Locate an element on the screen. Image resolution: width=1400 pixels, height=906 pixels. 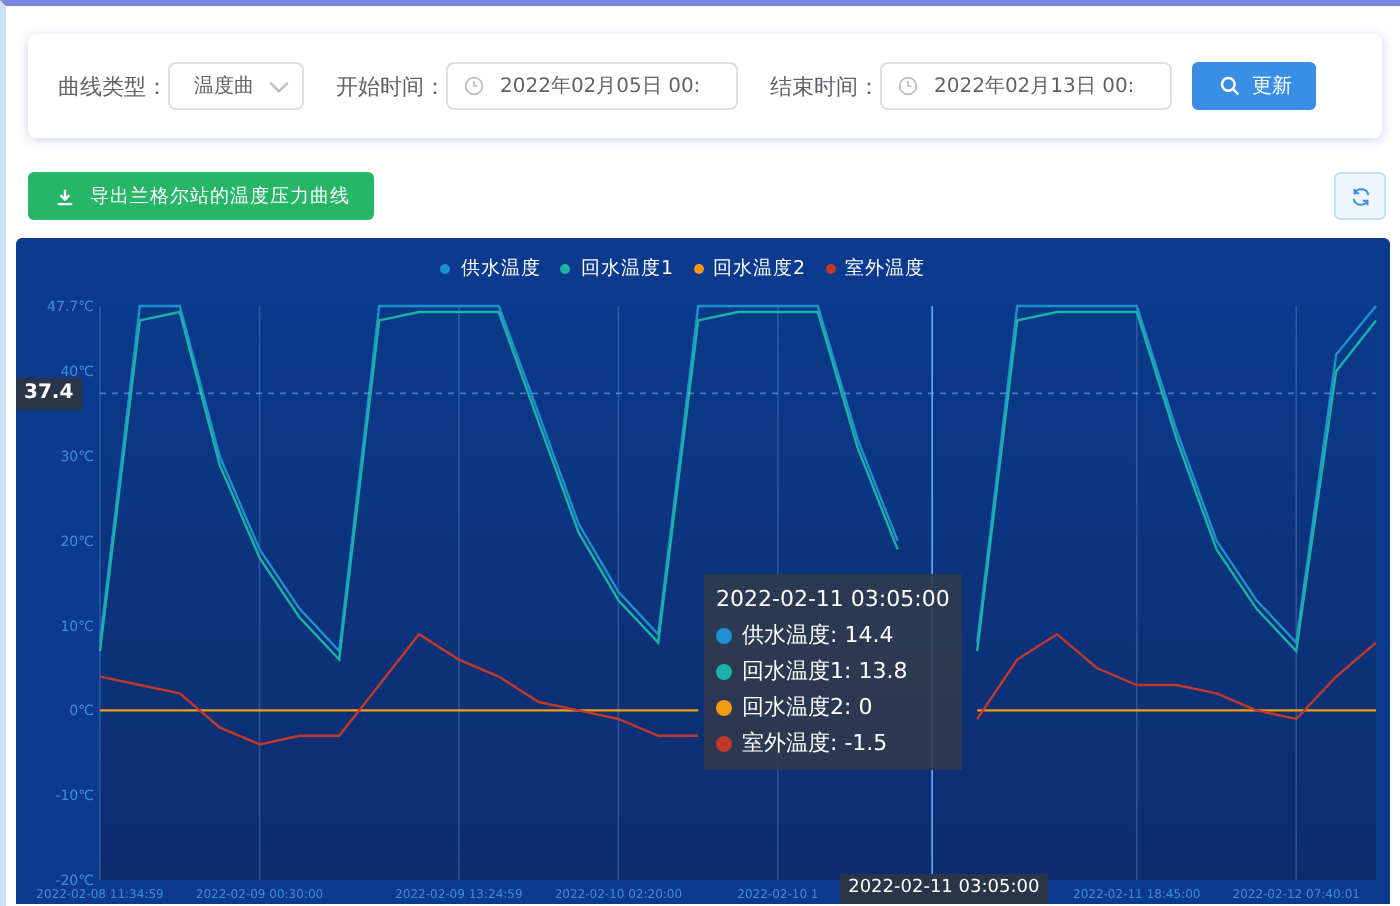
legend-item: 室外温度 is located at coordinates (875, 268).